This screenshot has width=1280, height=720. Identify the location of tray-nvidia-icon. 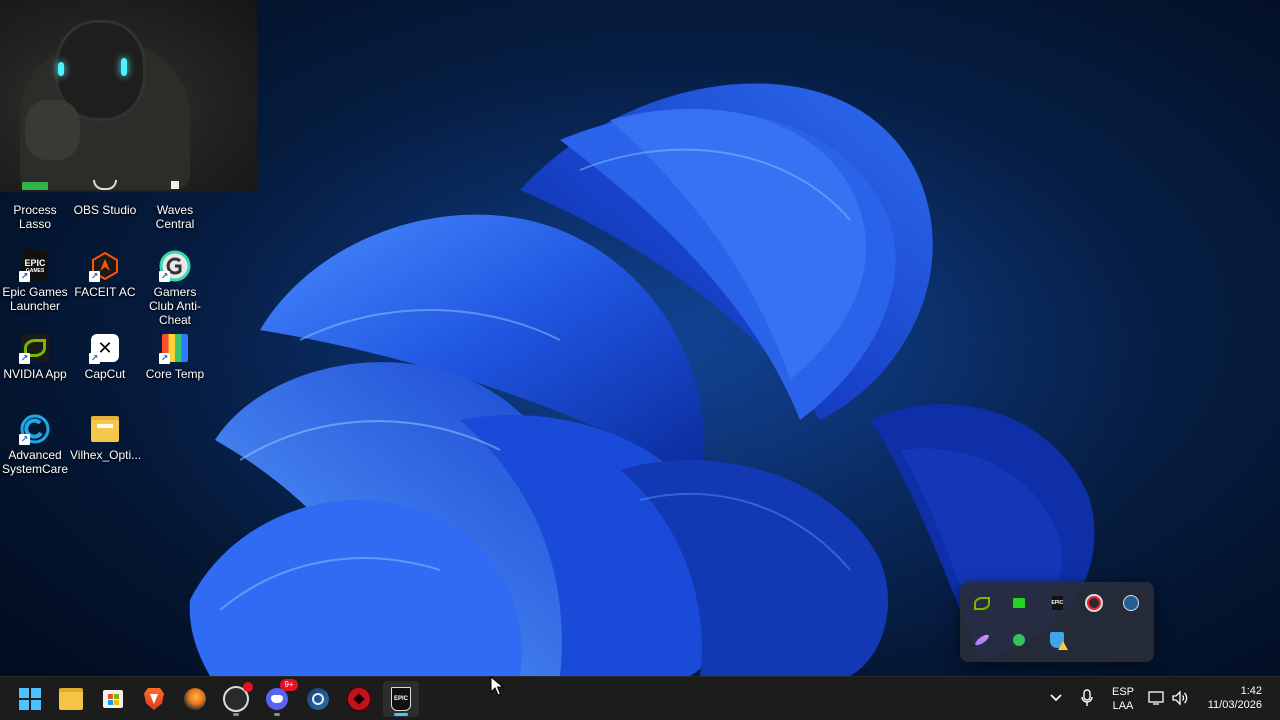
(982, 603).